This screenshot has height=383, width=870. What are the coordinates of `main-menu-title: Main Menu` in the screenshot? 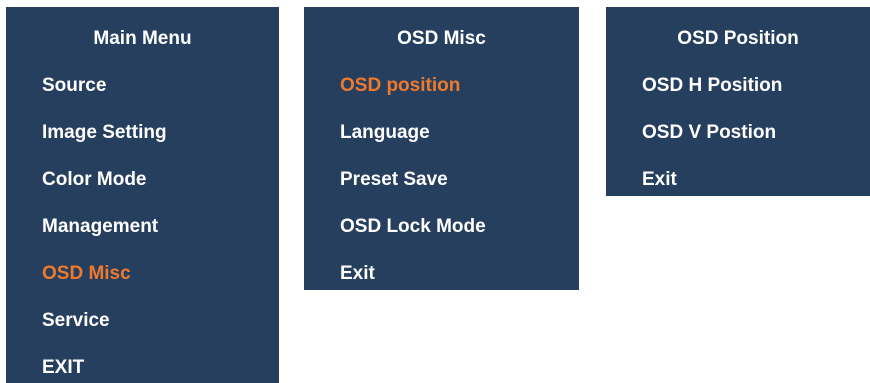 It's located at (142, 38).